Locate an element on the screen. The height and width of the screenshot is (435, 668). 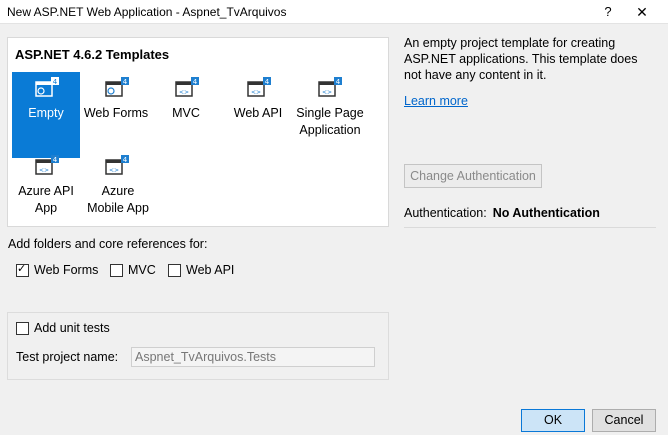
template-label: Web API is located at coordinates (258, 113).